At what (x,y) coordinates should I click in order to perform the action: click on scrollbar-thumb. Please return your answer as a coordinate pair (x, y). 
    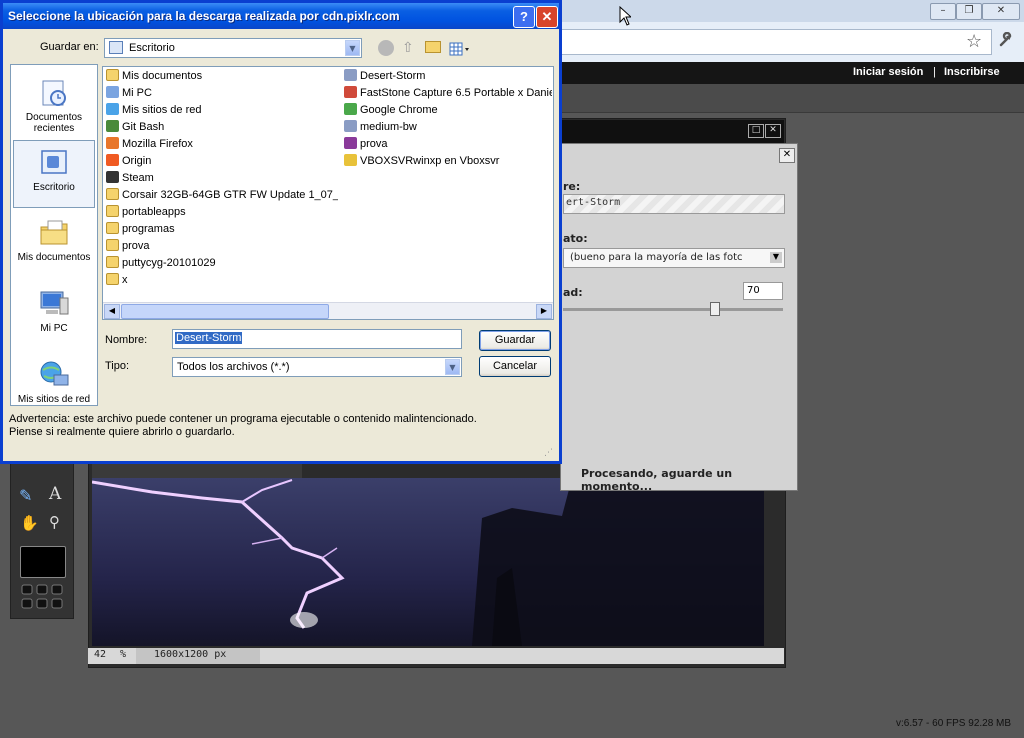
    Looking at the image, I should click on (225, 311).